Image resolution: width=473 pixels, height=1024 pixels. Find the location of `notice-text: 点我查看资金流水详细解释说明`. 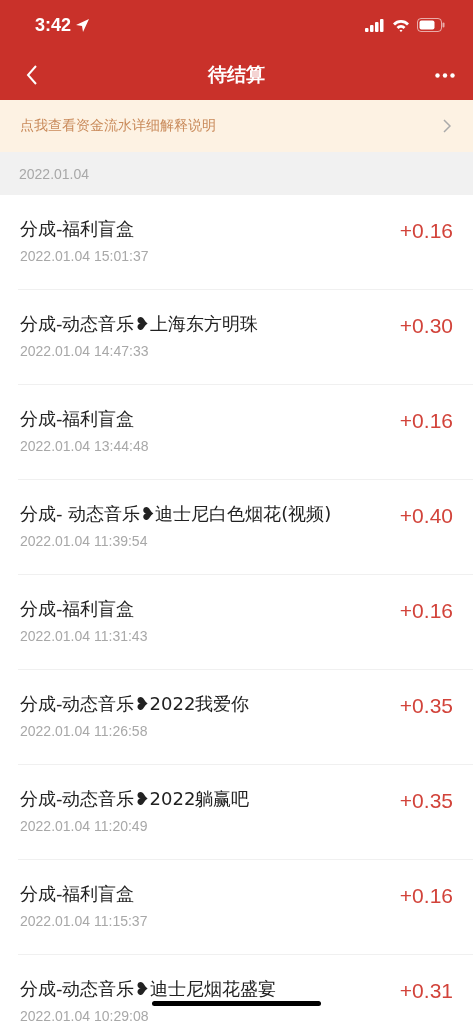

notice-text: 点我查看资金流水详细解释说明 is located at coordinates (118, 126).